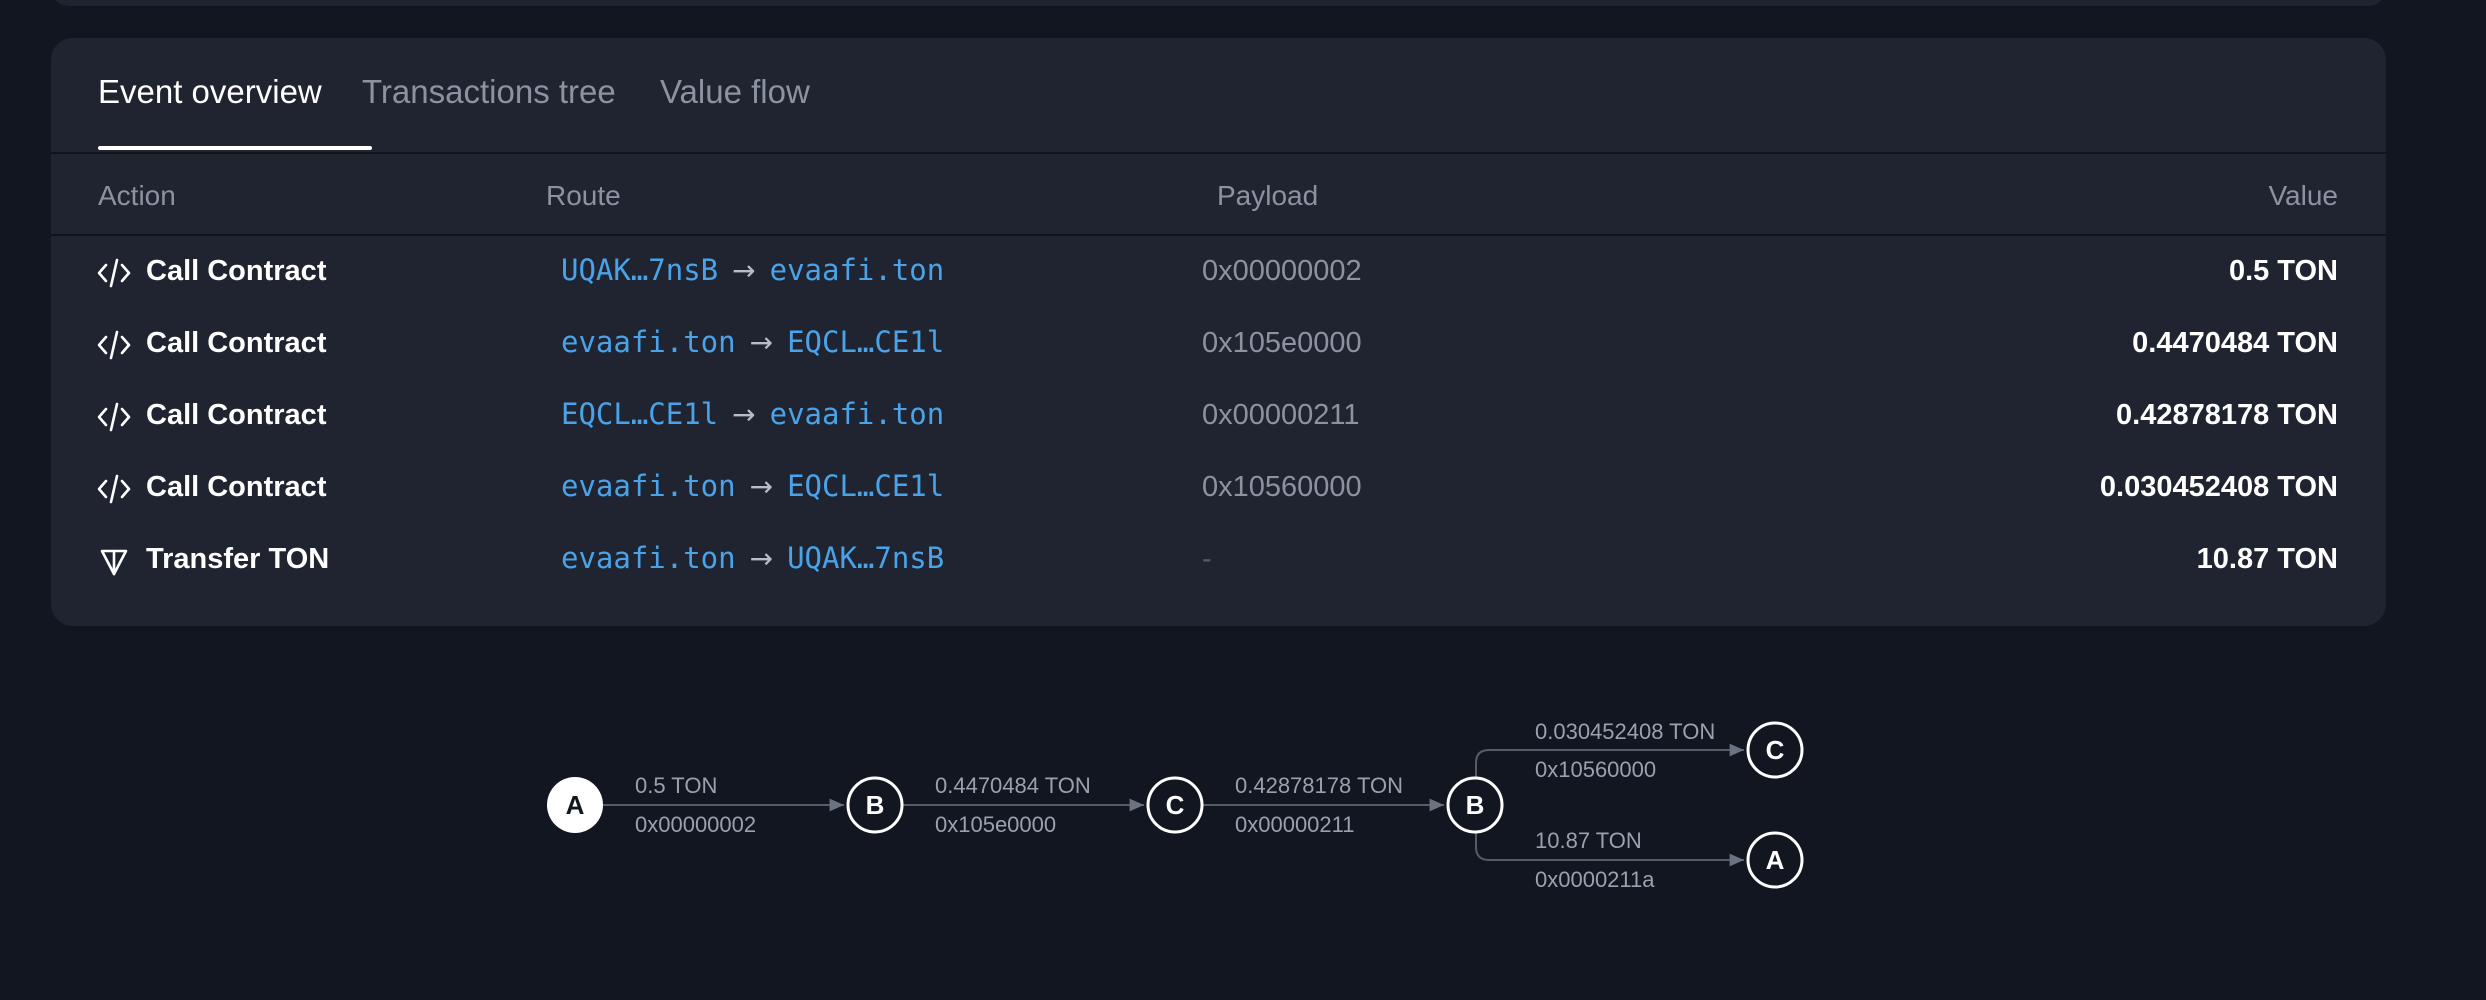 The width and height of the screenshot is (2486, 1000). Describe the element at coordinates (1013, 785) in the screenshot. I see `edge-amount-label: 0.4470484 TON` at that location.